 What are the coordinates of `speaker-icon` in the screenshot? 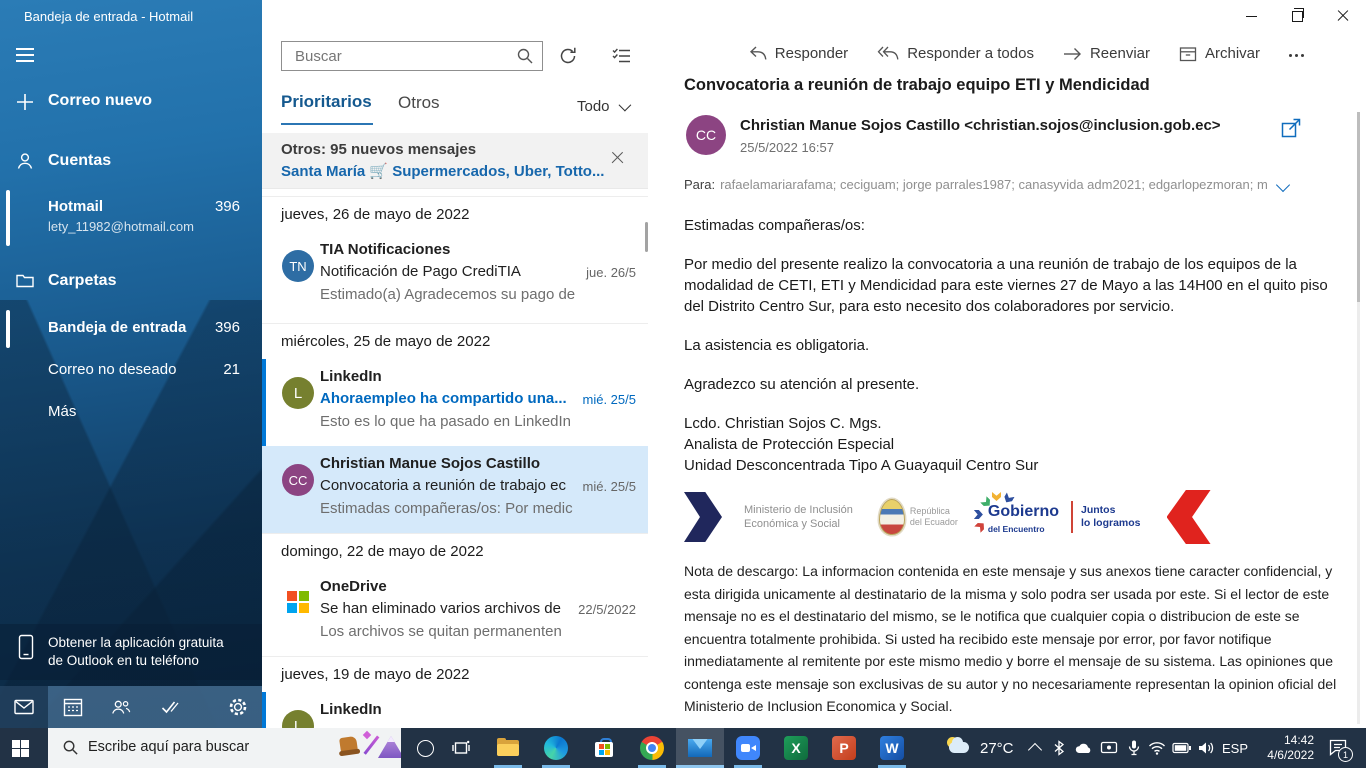 It's located at (1206, 748).